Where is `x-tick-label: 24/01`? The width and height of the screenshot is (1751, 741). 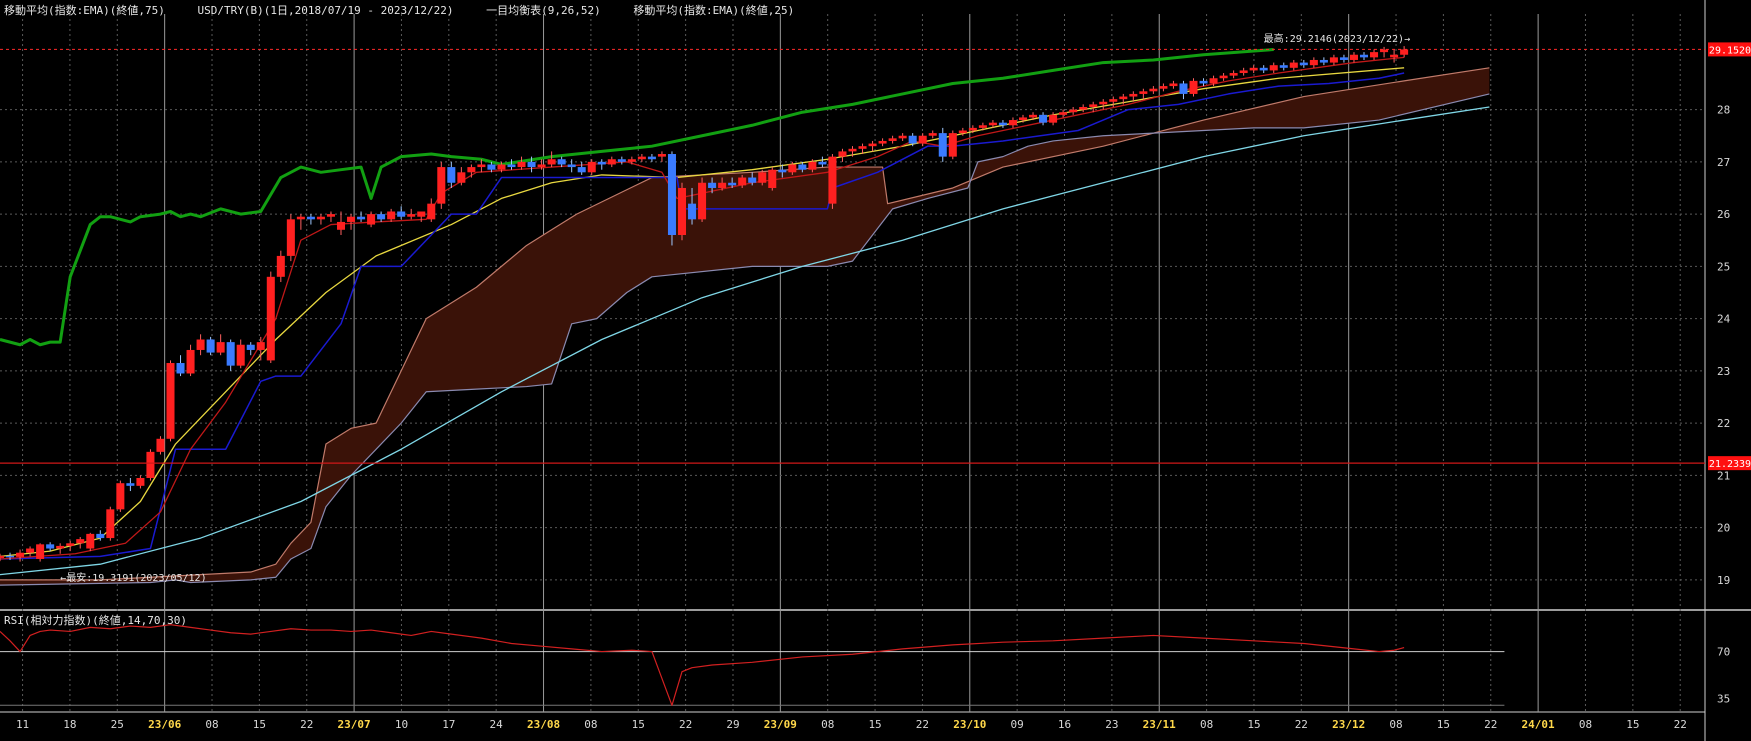
x-tick-label: 24/01 is located at coordinates (1538, 724).